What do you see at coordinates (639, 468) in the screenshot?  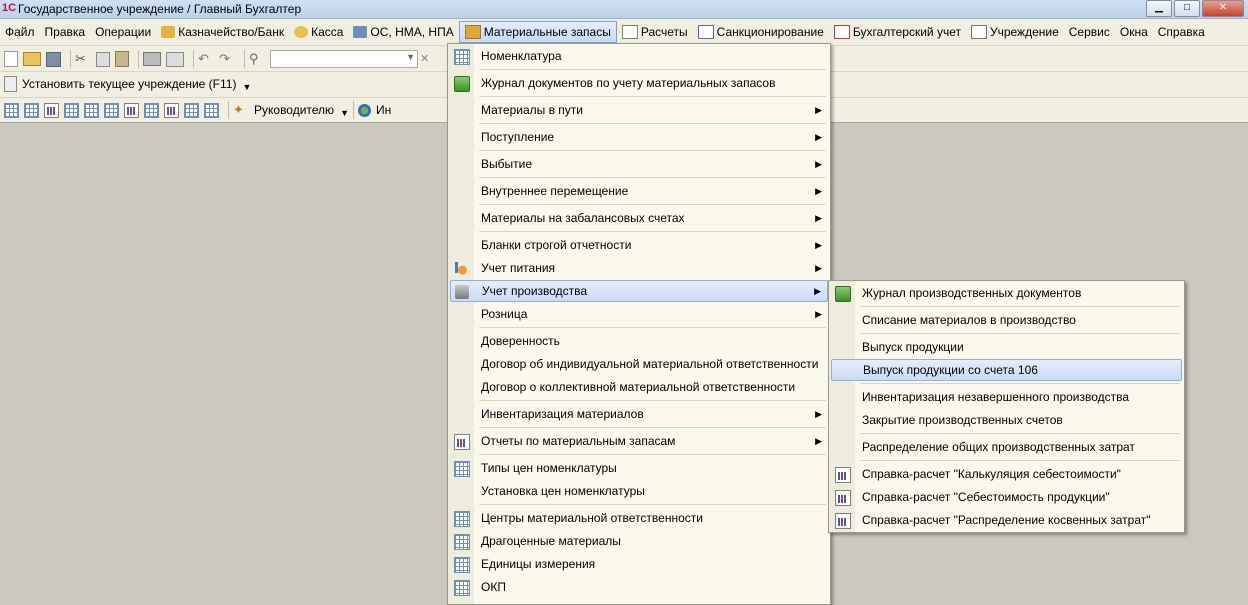 I see `menu-item-17: Типы цен номенклатуры` at bounding box center [639, 468].